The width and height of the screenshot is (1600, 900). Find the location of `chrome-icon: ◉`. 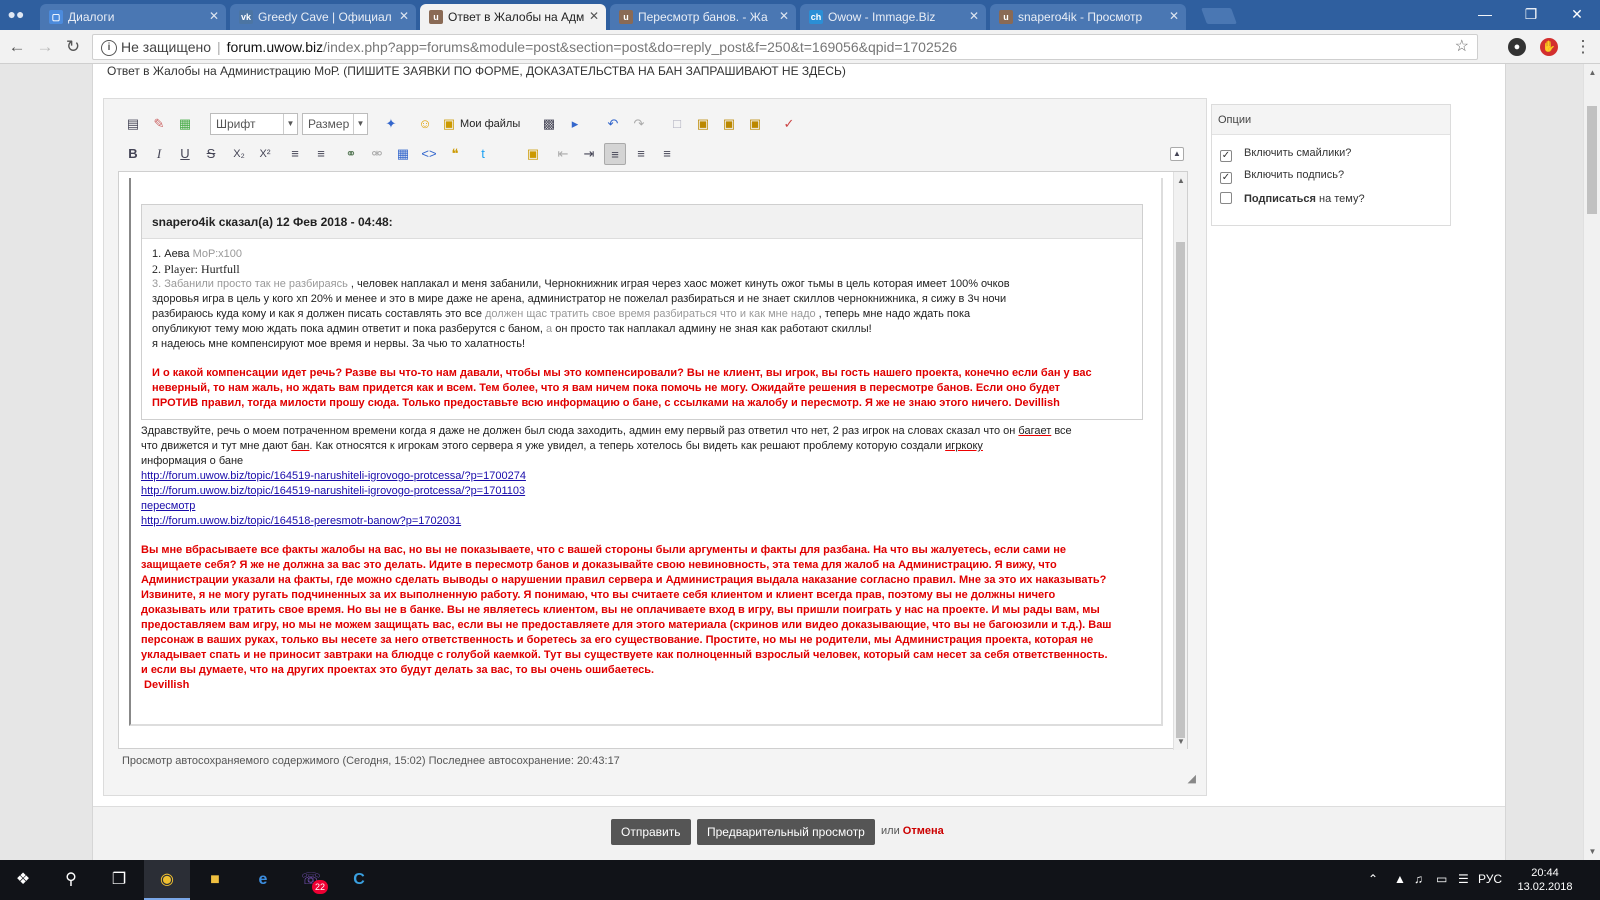

chrome-icon: ◉ is located at coordinates (167, 880).